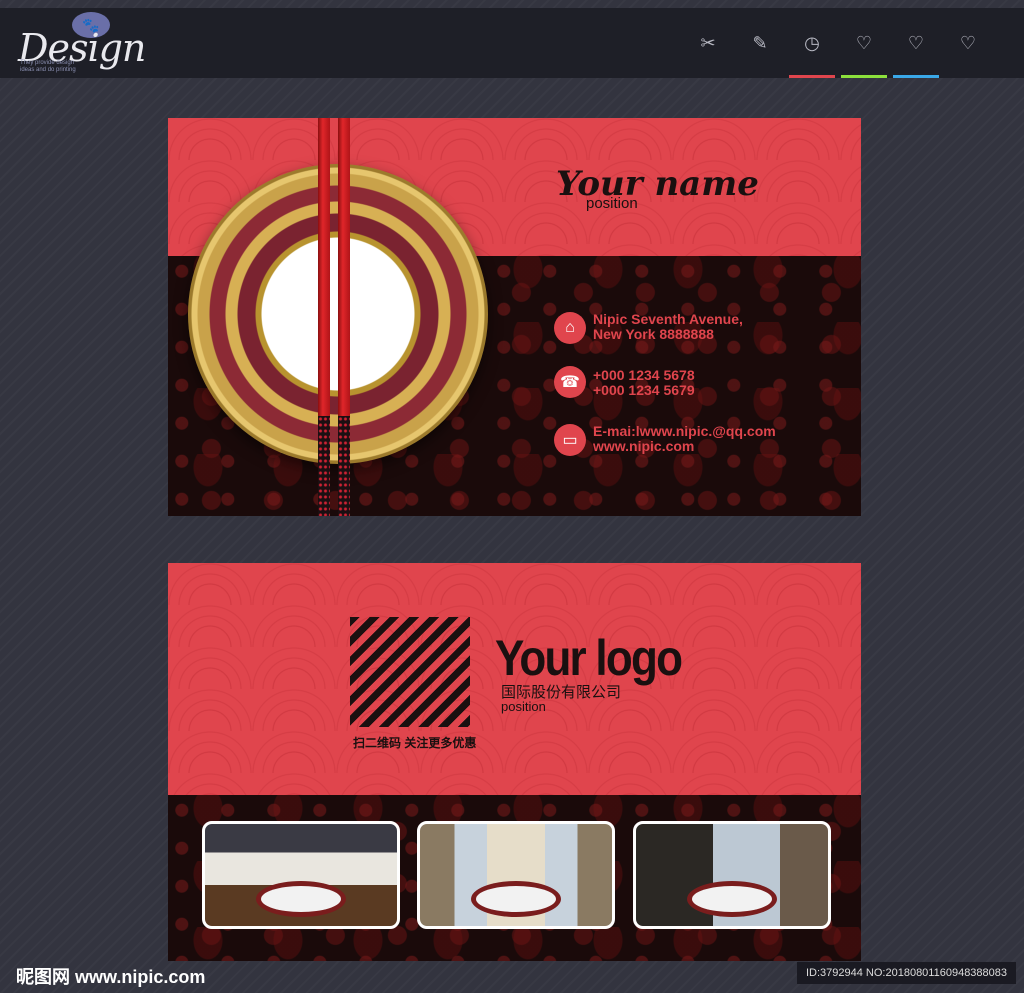 This screenshot has height=993, width=1024. Describe the element at coordinates (684, 431) in the screenshot. I see `email-line: E-mai:lwww.nipic.@qq.com` at that location.